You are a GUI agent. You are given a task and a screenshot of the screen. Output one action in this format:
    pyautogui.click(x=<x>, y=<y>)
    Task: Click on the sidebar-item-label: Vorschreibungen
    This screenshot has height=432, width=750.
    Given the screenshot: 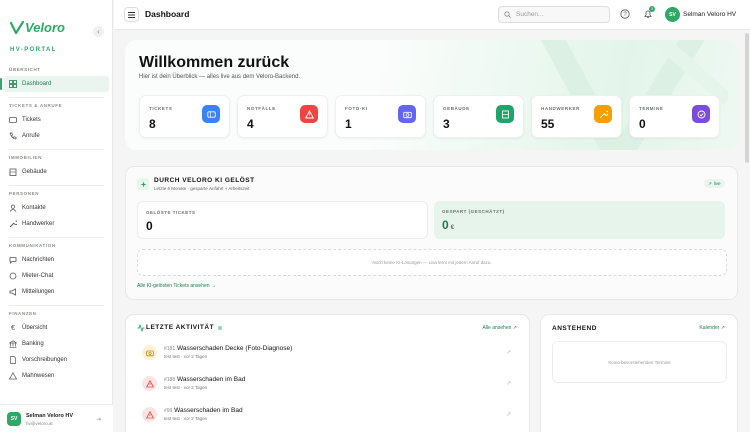 What is the action you would take?
    pyautogui.click(x=45, y=360)
    